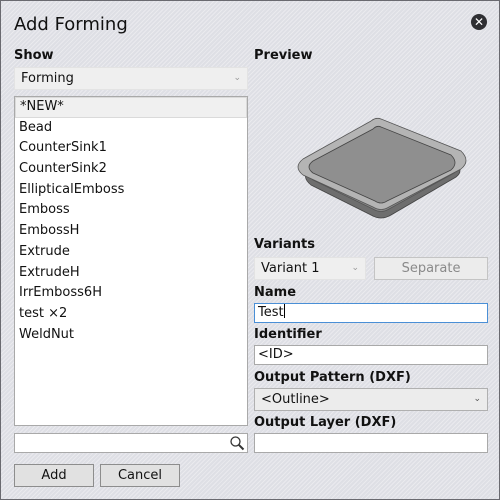 This screenshot has height=500, width=500. Describe the element at coordinates (131, 314) in the screenshot. I see `list-item: test ×2` at that location.